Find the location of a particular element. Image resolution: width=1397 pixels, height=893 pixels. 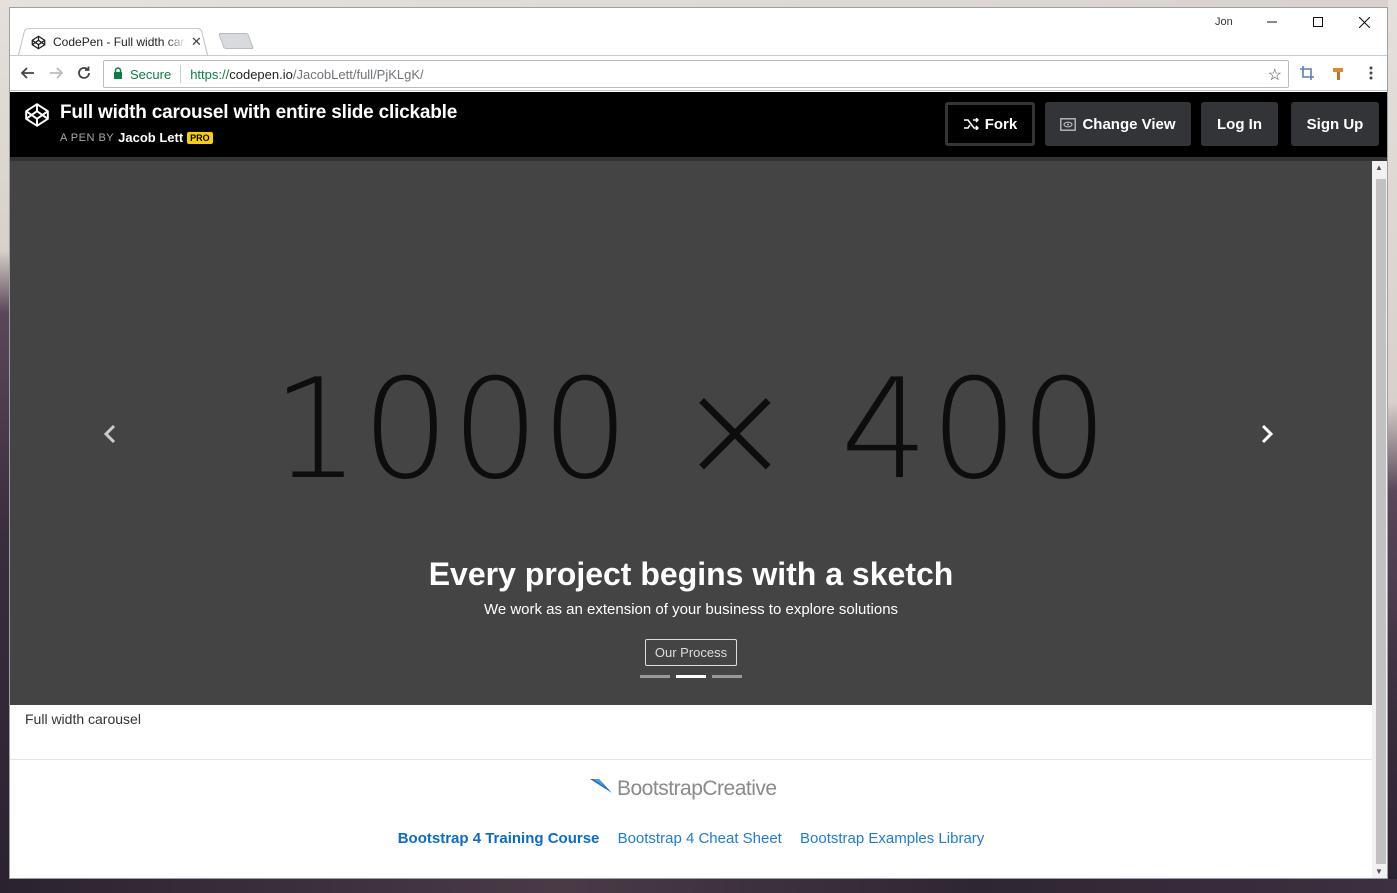

desktop-background-bottom is located at coordinates (698, 886).